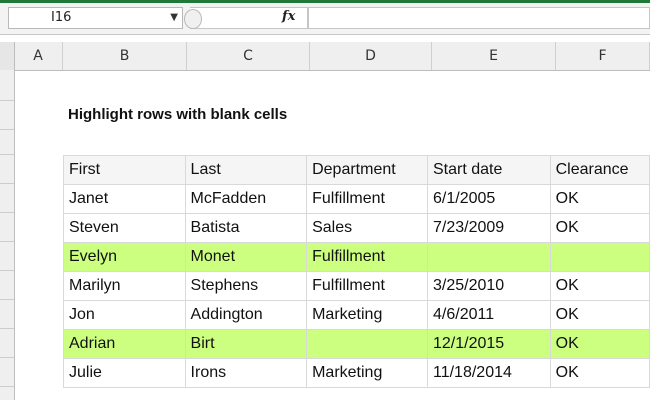  I want to click on column-header-b: B, so click(125, 56).